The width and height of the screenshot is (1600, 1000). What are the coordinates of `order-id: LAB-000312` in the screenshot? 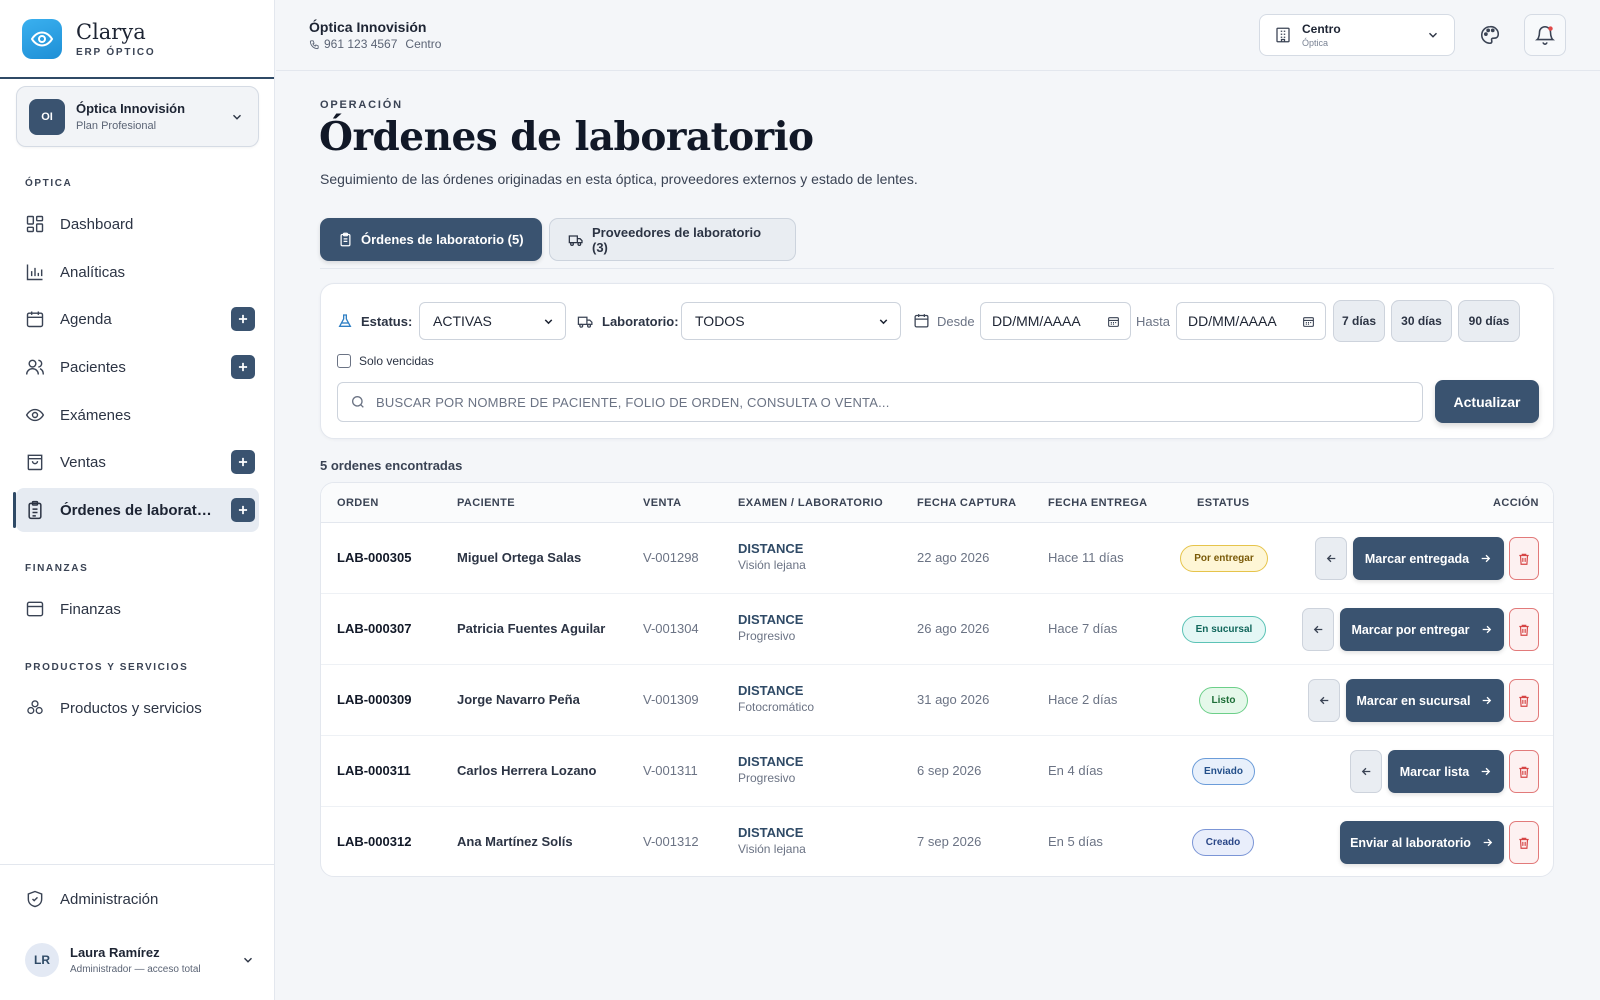 It's located at (374, 841).